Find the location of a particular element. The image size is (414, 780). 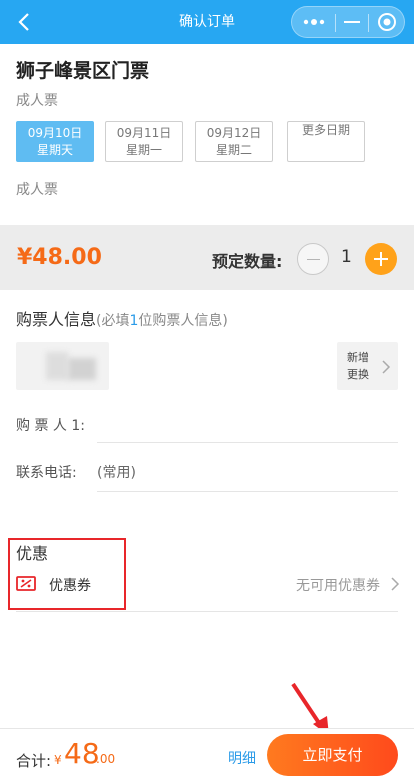

buyer-info-hint: (必填1位购票人信息) is located at coordinates (162, 321).